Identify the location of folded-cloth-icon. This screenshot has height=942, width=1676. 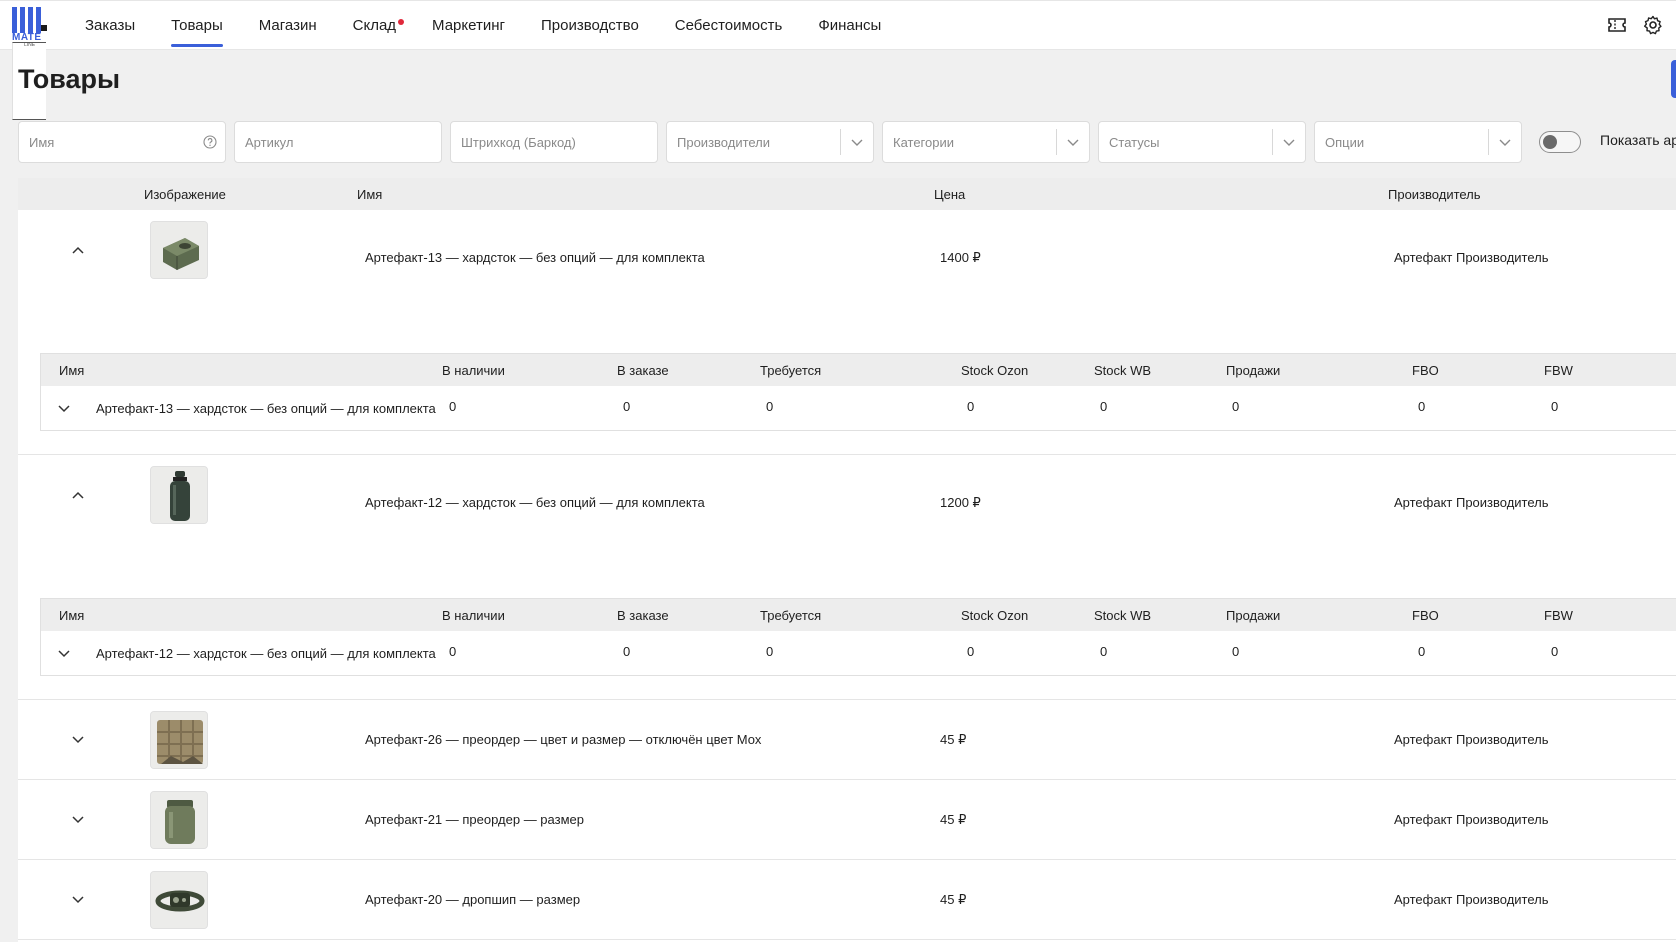
(179, 740).